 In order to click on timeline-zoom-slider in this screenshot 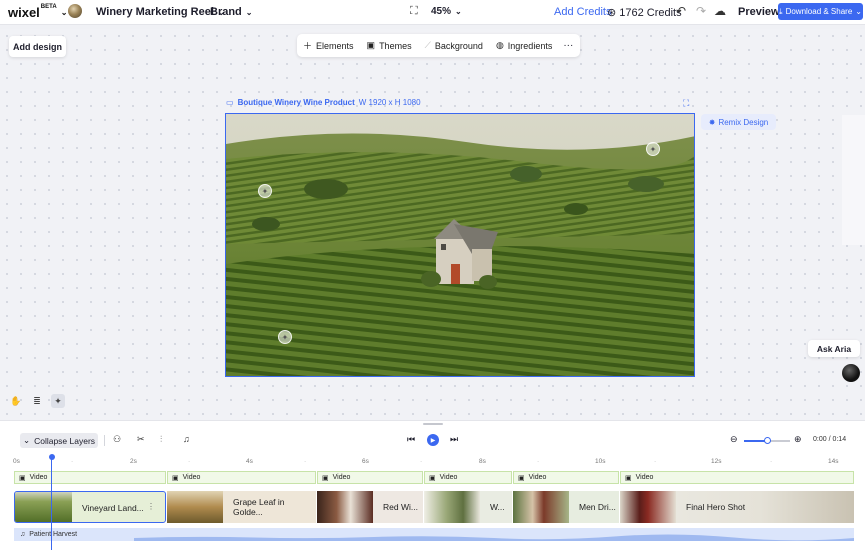, I will do `click(767, 440)`.